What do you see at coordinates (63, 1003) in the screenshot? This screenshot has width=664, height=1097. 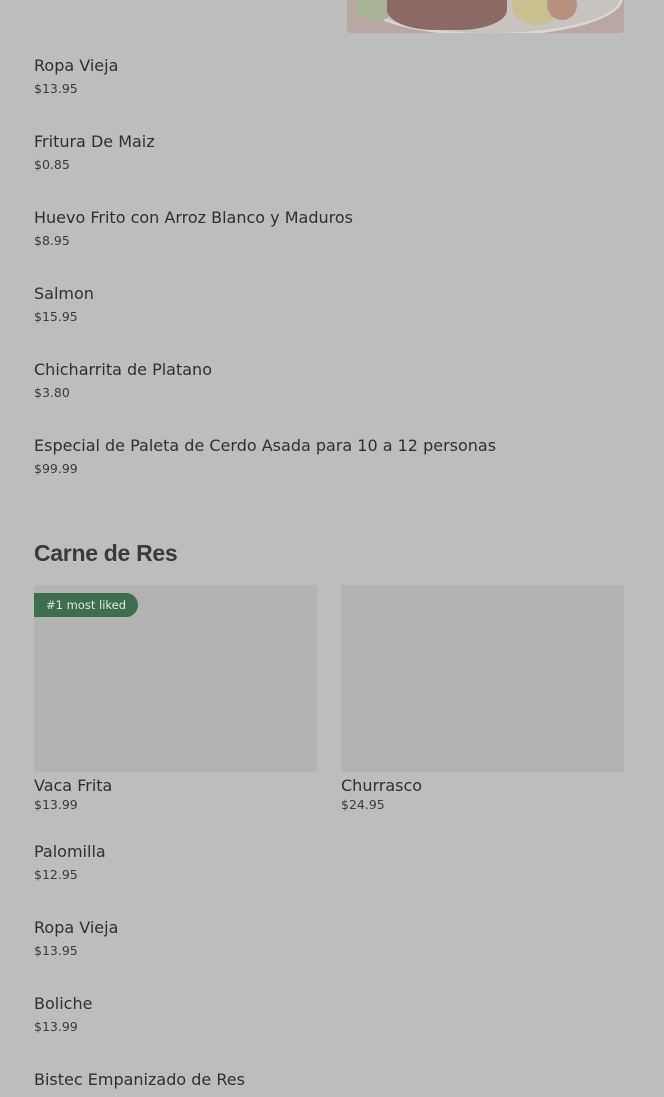 I see `menu-item-name: Boliche` at bounding box center [63, 1003].